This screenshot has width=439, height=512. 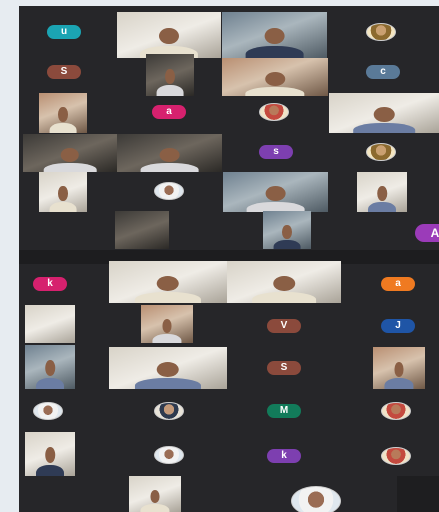 I want to click on participant-avatar-u: u, so click(x=64, y=32).